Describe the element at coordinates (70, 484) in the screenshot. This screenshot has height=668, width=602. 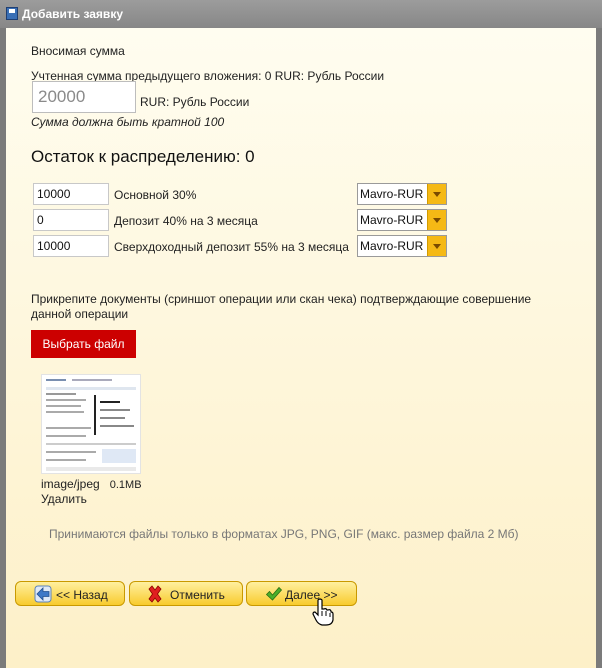
I see `attachment-file-type: image/jpeg` at that location.